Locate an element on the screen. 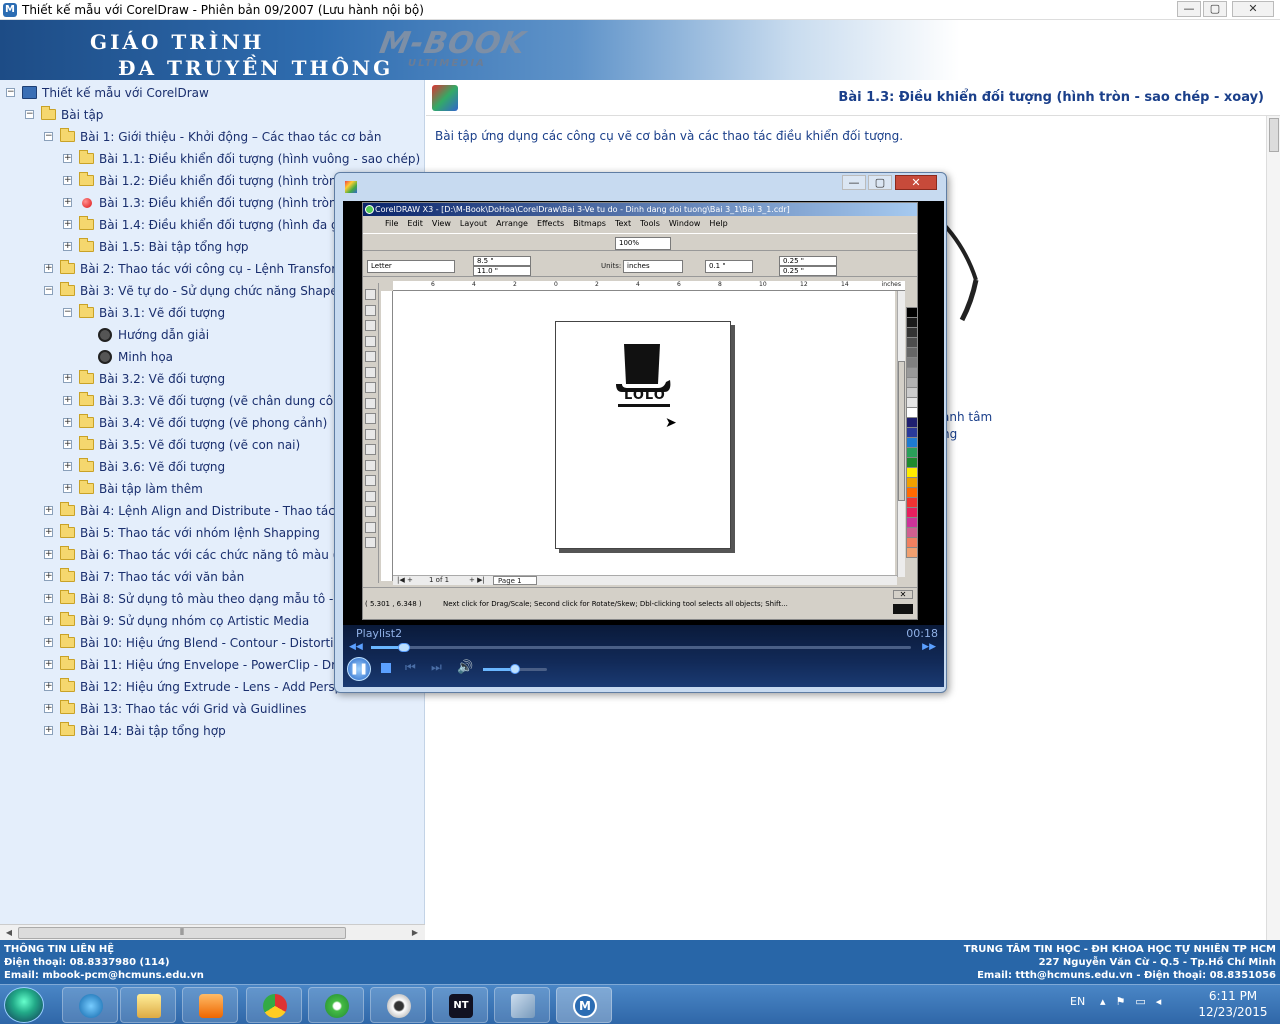  tree-horizontal-scrollbar: ◀ ⦀ ▶ is located at coordinates (212, 932).